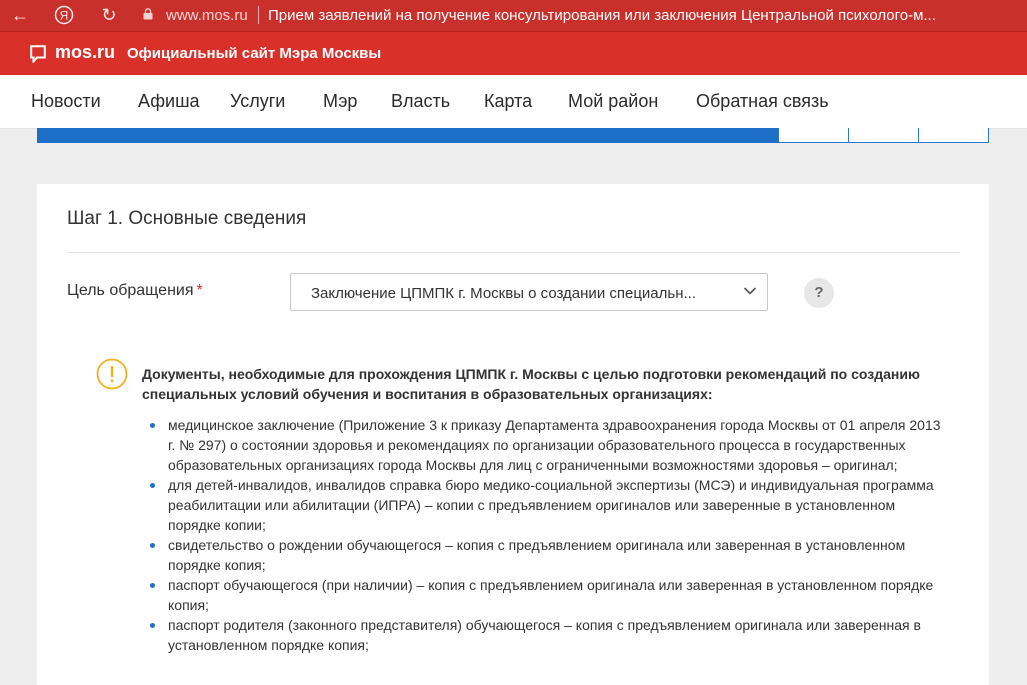 The height and width of the screenshot is (685, 1027). What do you see at coordinates (762, 101) in the screenshot?
I see `nav-item-feedback: Обратная связь` at bounding box center [762, 101].